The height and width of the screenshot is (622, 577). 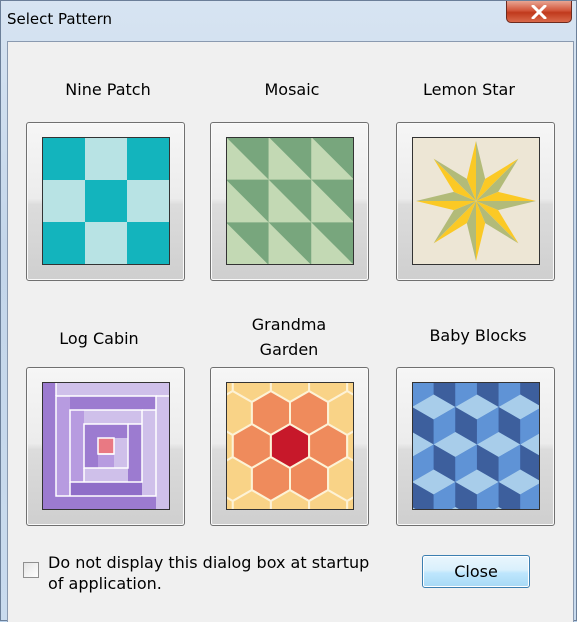 I want to click on log-cabin-tile, so click(x=105, y=446).